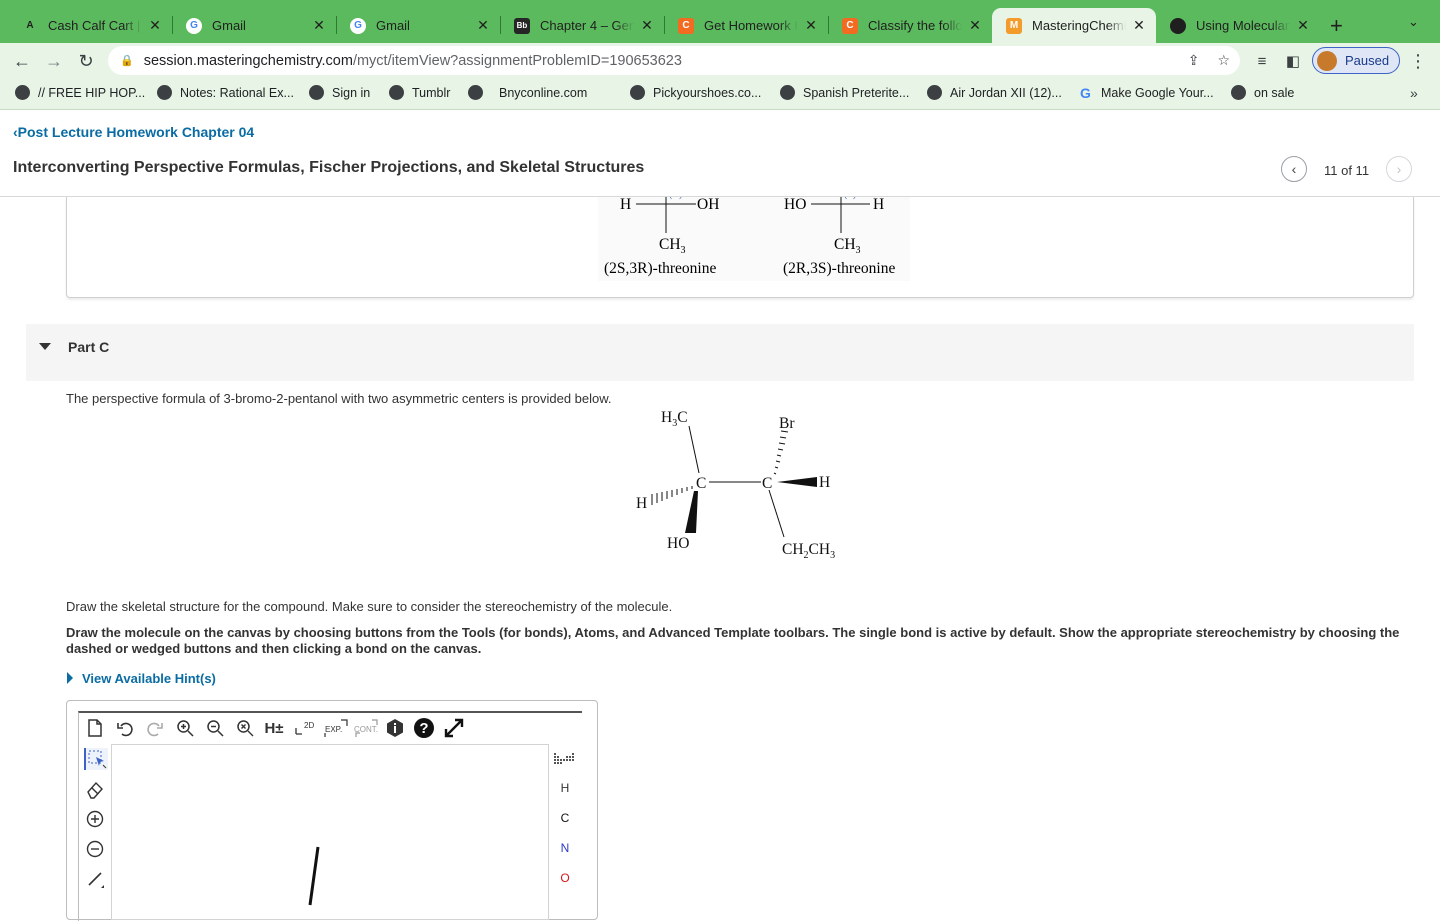  I want to click on new-tab-icon: +, so click(1336, 26).